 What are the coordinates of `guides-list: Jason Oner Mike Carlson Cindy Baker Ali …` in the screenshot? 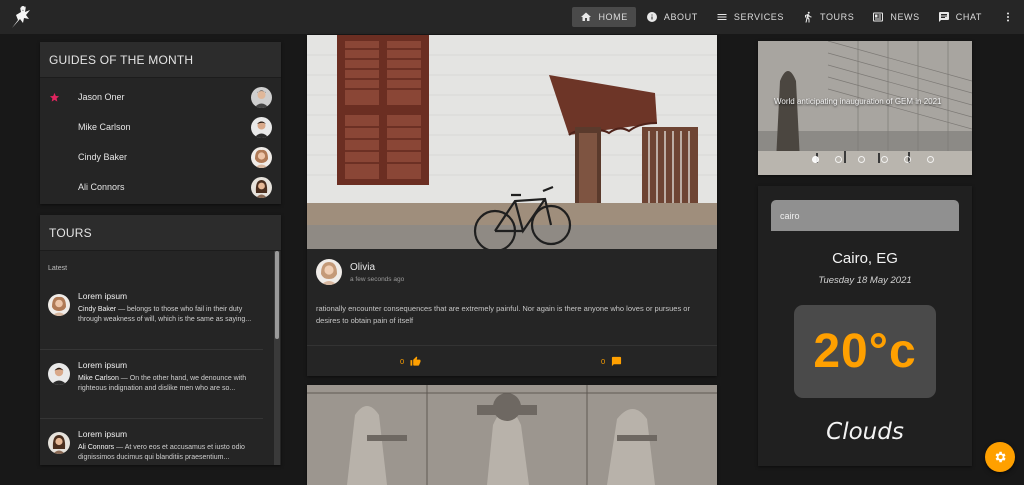 It's located at (160, 140).